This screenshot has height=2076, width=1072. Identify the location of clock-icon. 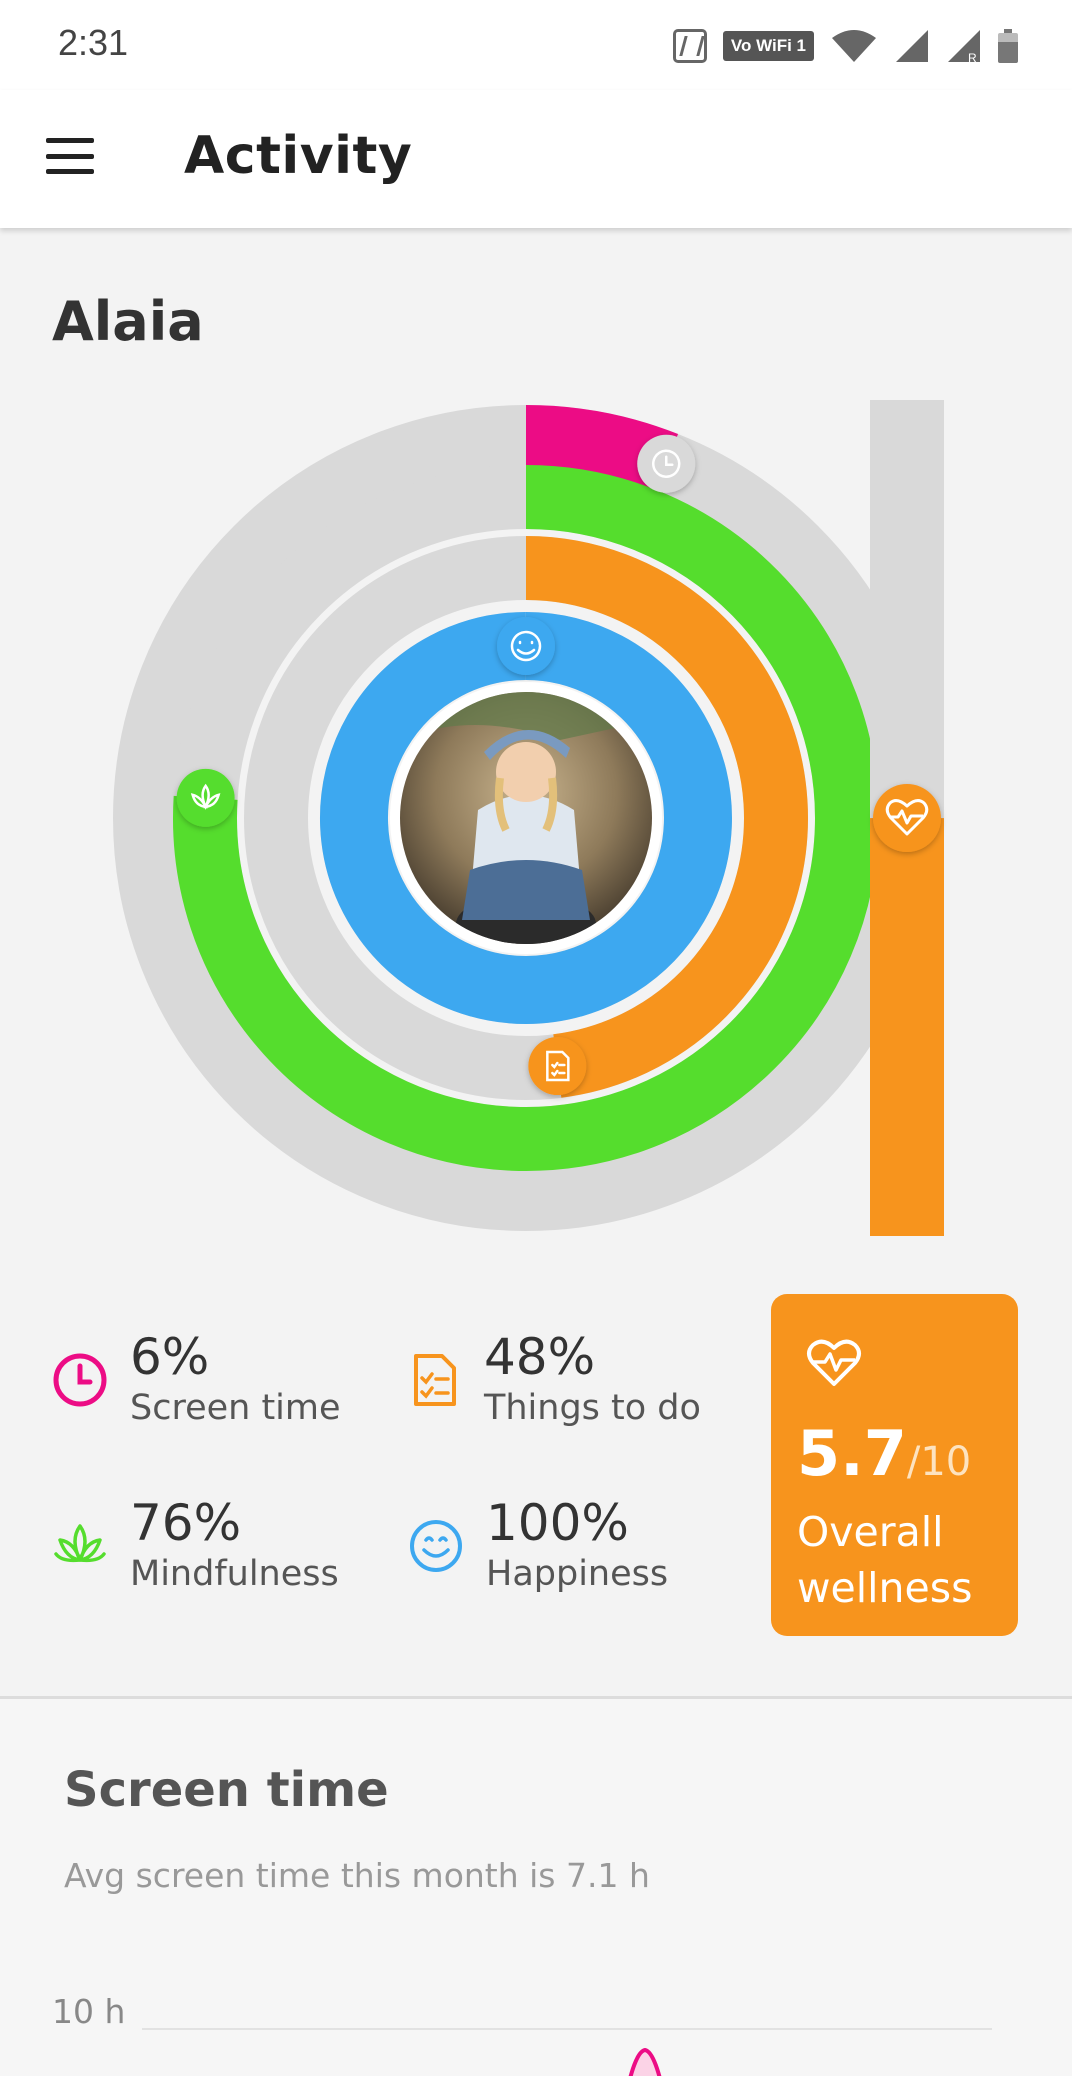
(80, 1380).